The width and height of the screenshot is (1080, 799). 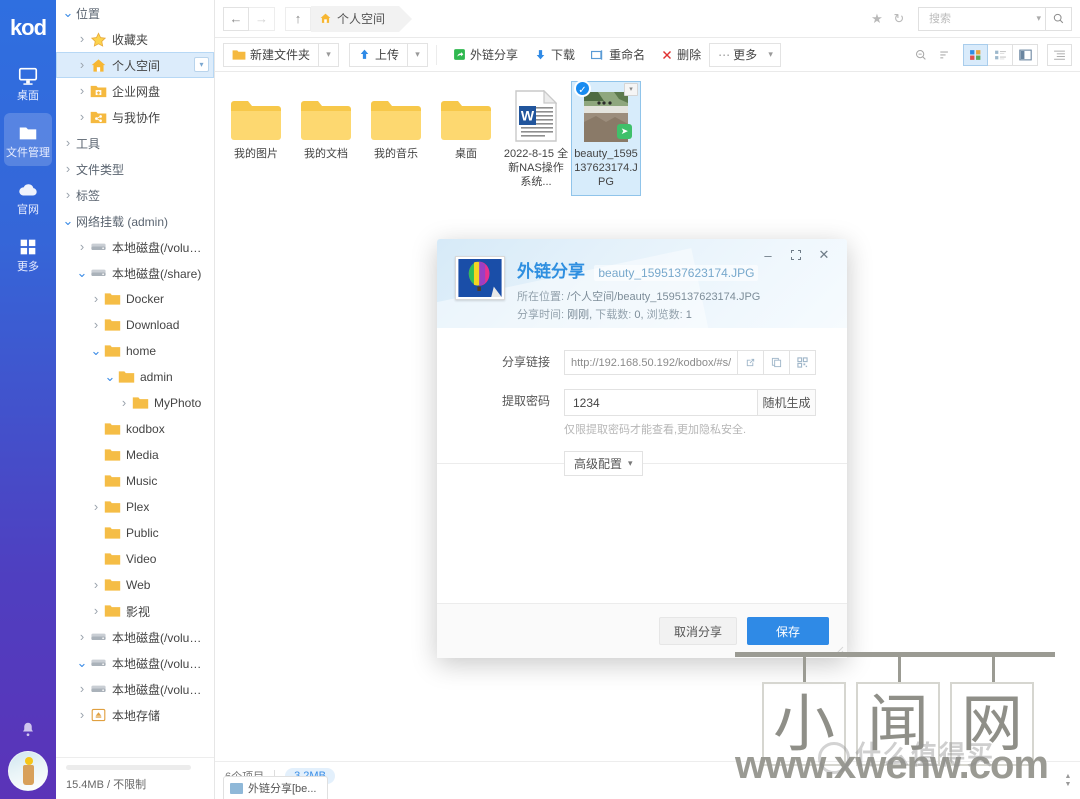 What do you see at coordinates (28, 253) in the screenshot?
I see `rail-item-more: 更多` at bounding box center [28, 253].